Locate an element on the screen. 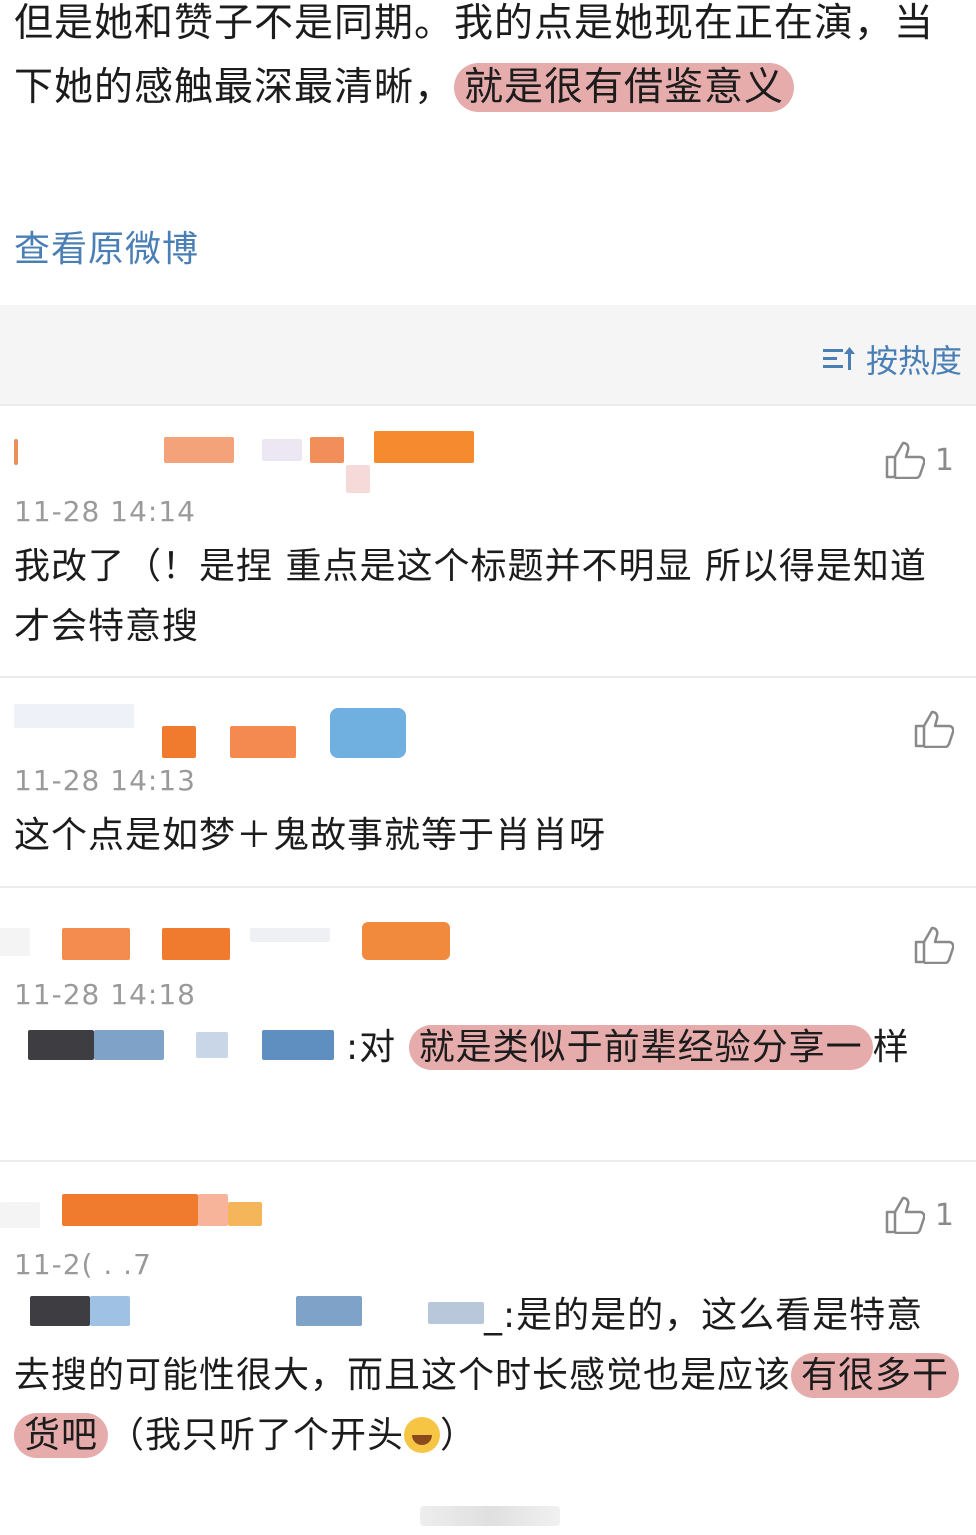 The height and width of the screenshot is (1535, 976). watermark is located at coordinates (490, 1516).